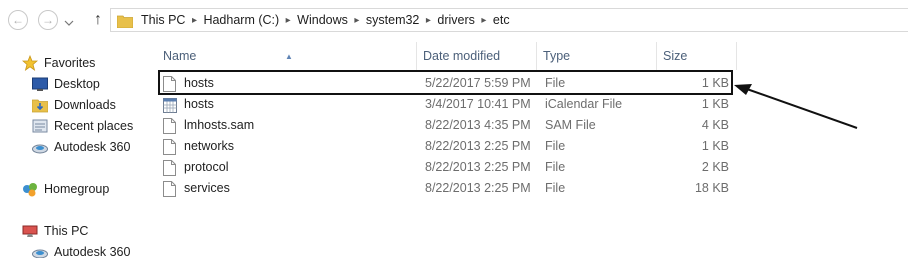  What do you see at coordinates (125, 21) in the screenshot?
I see `folder-icon` at bounding box center [125, 21].